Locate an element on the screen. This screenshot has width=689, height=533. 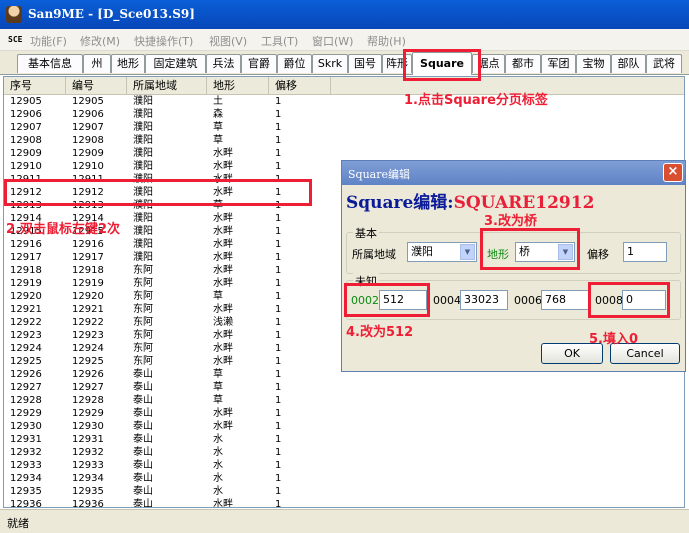
window-title: San9ME - [D_Sce013.S9] is located at coordinates (111, 14).